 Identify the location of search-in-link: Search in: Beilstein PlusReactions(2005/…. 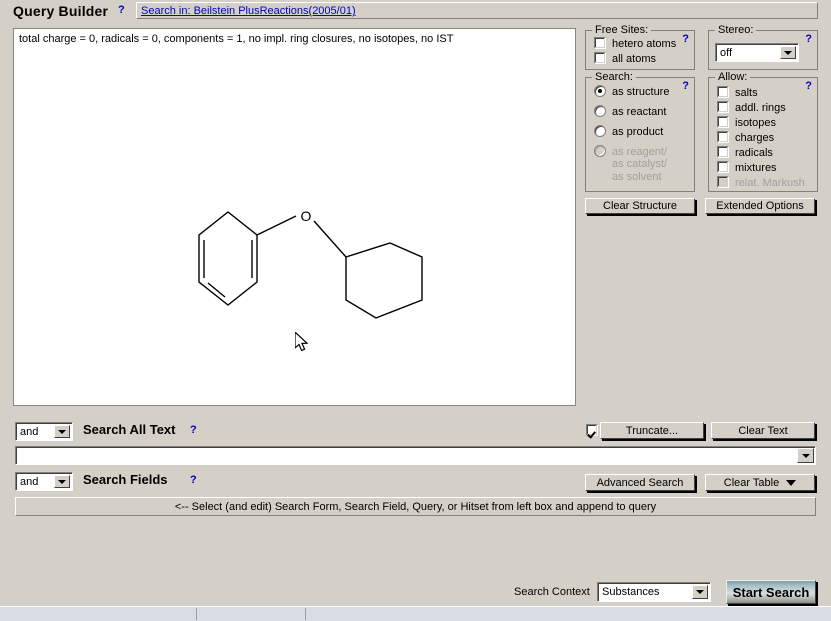
(248, 11).